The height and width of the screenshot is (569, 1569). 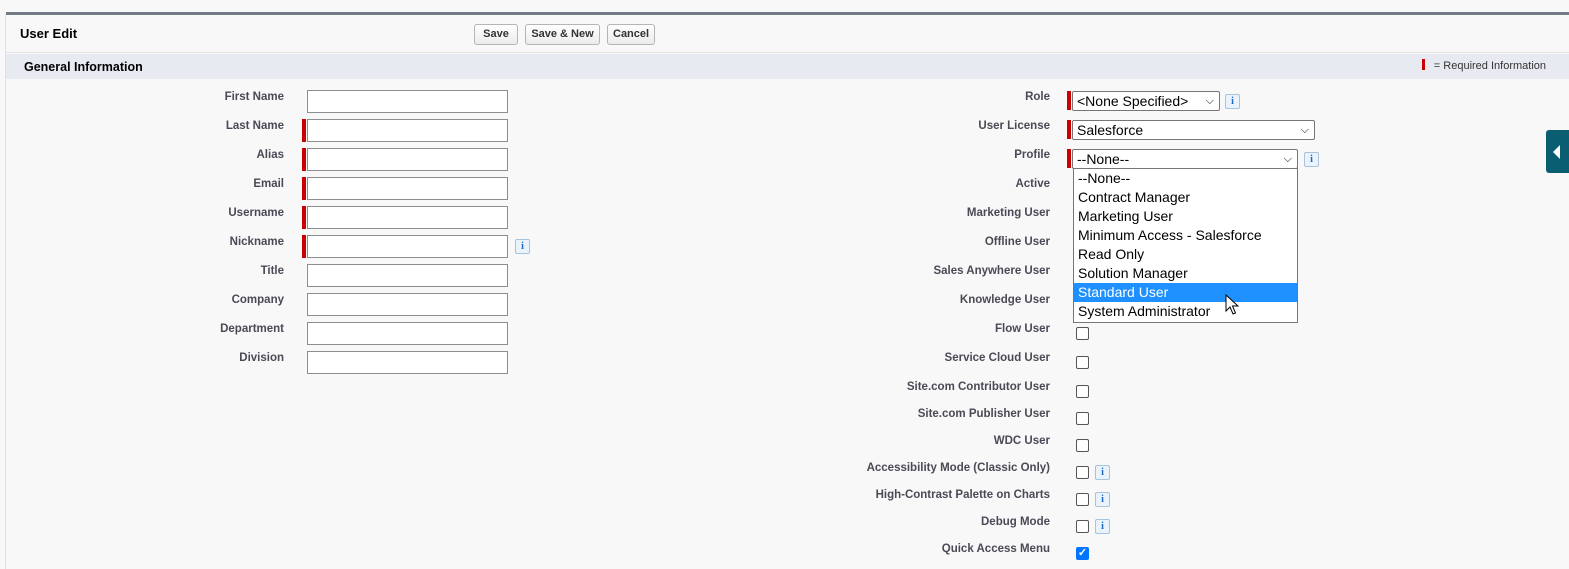 I want to click on label-sales-anywhere-user: Sales Anywhere User, so click(x=991, y=271).